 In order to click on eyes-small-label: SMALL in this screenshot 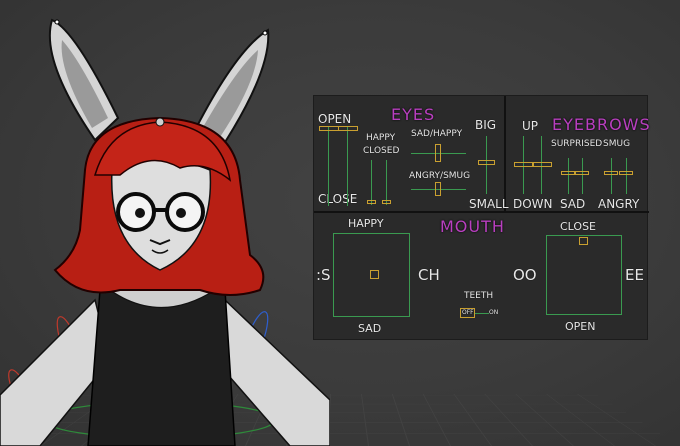, I will do `click(489, 204)`.